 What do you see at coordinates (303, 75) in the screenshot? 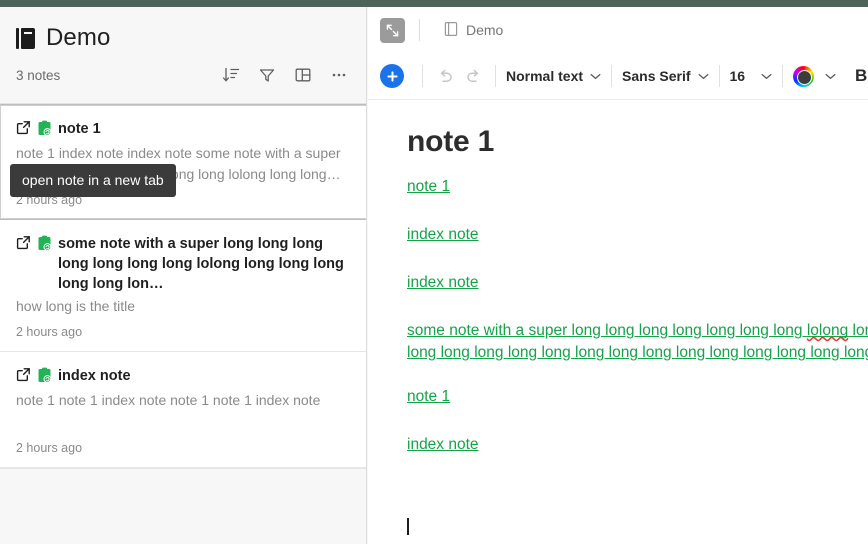
I see `layout-icon` at bounding box center [303, 75].